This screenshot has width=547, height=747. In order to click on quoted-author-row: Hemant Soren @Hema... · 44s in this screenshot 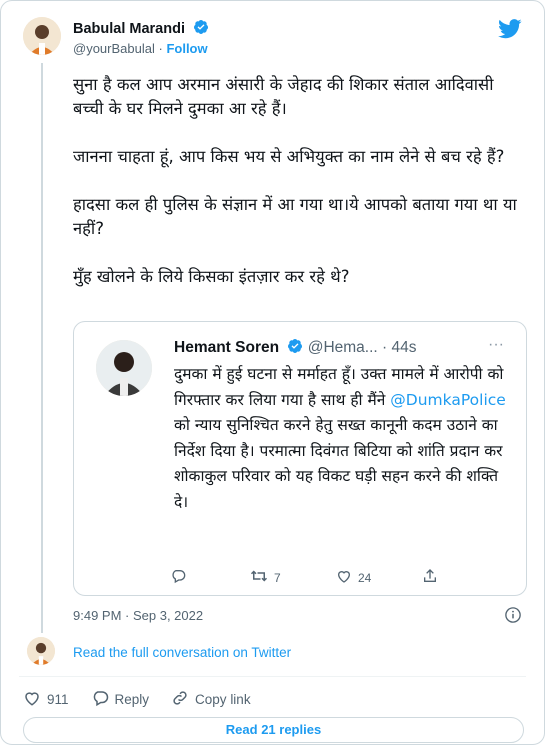, I will do `click(295, 348)`.